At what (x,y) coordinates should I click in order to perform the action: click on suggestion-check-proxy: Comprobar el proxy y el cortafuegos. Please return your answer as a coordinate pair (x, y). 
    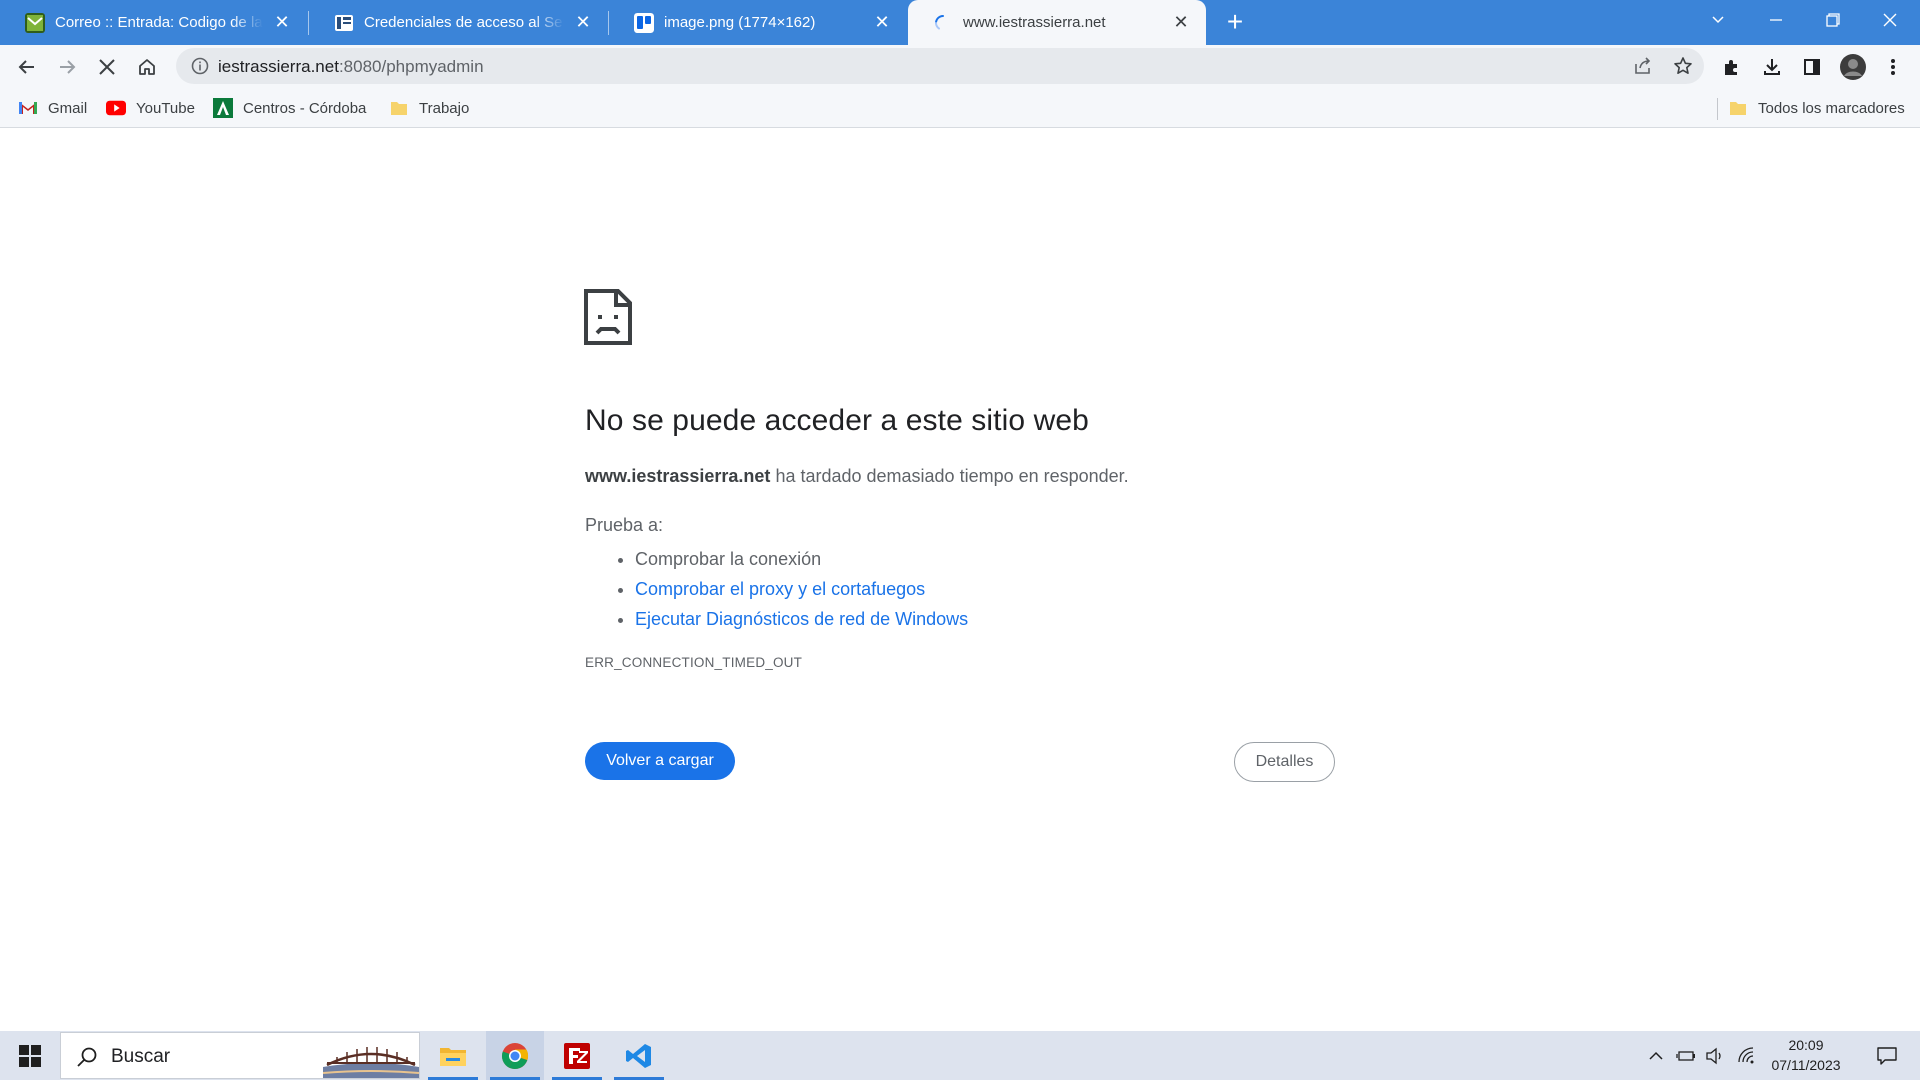
    Looking at the image, I should click on (801, 589).